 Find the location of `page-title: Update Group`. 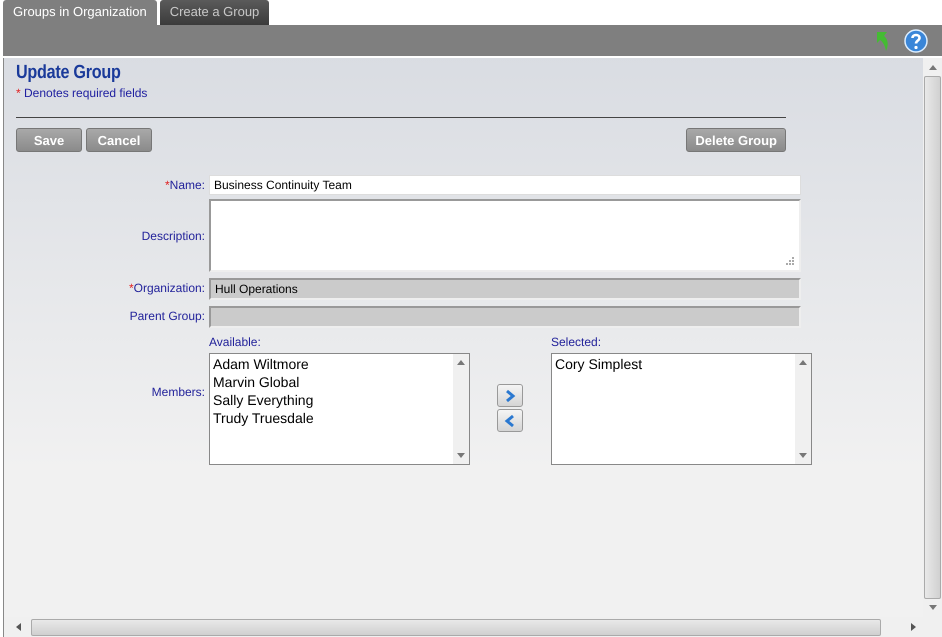

page-title: Update Group is located at coordinates (69, 73).